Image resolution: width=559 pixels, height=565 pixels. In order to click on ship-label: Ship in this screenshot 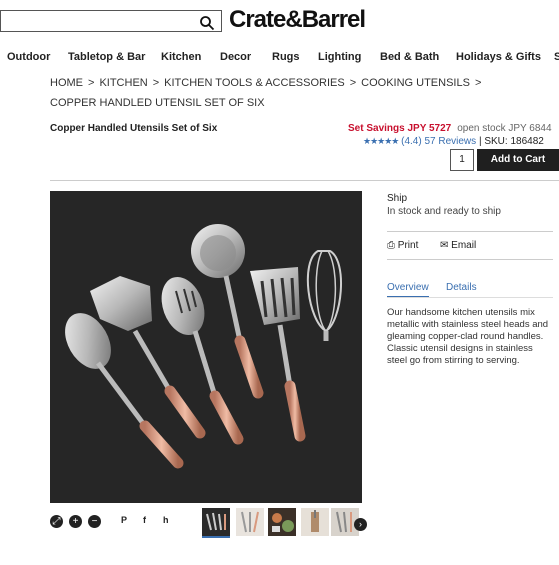, I will do `click(397, 198)`.